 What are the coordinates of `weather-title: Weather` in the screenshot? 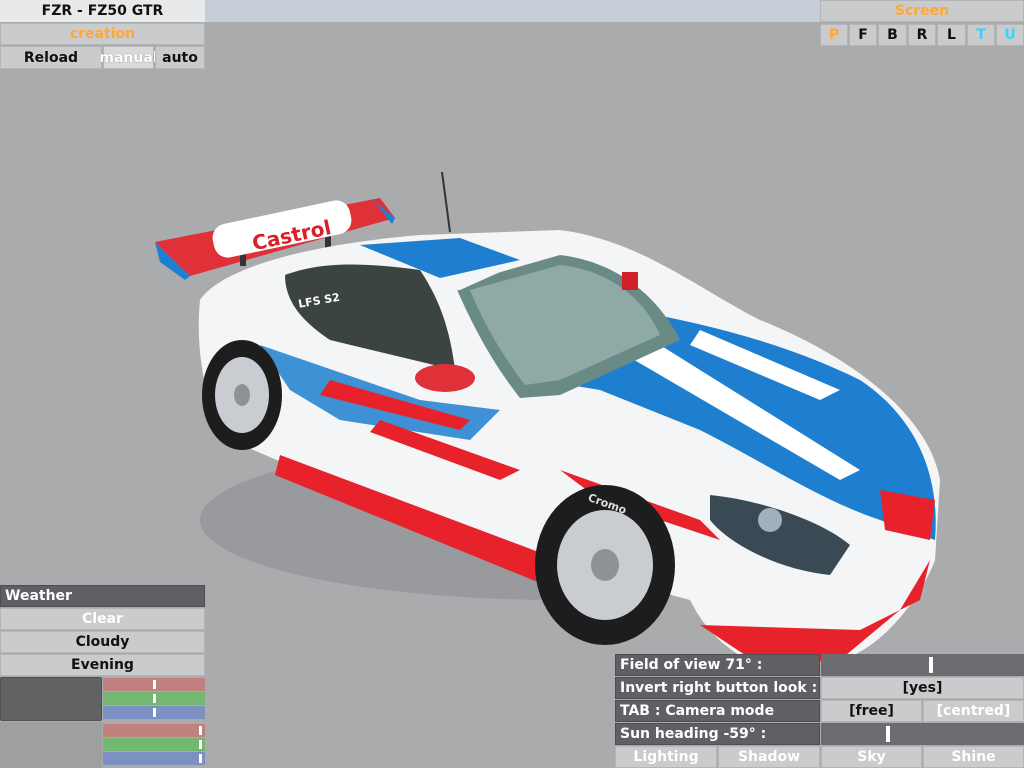 It's located at (102, 596).